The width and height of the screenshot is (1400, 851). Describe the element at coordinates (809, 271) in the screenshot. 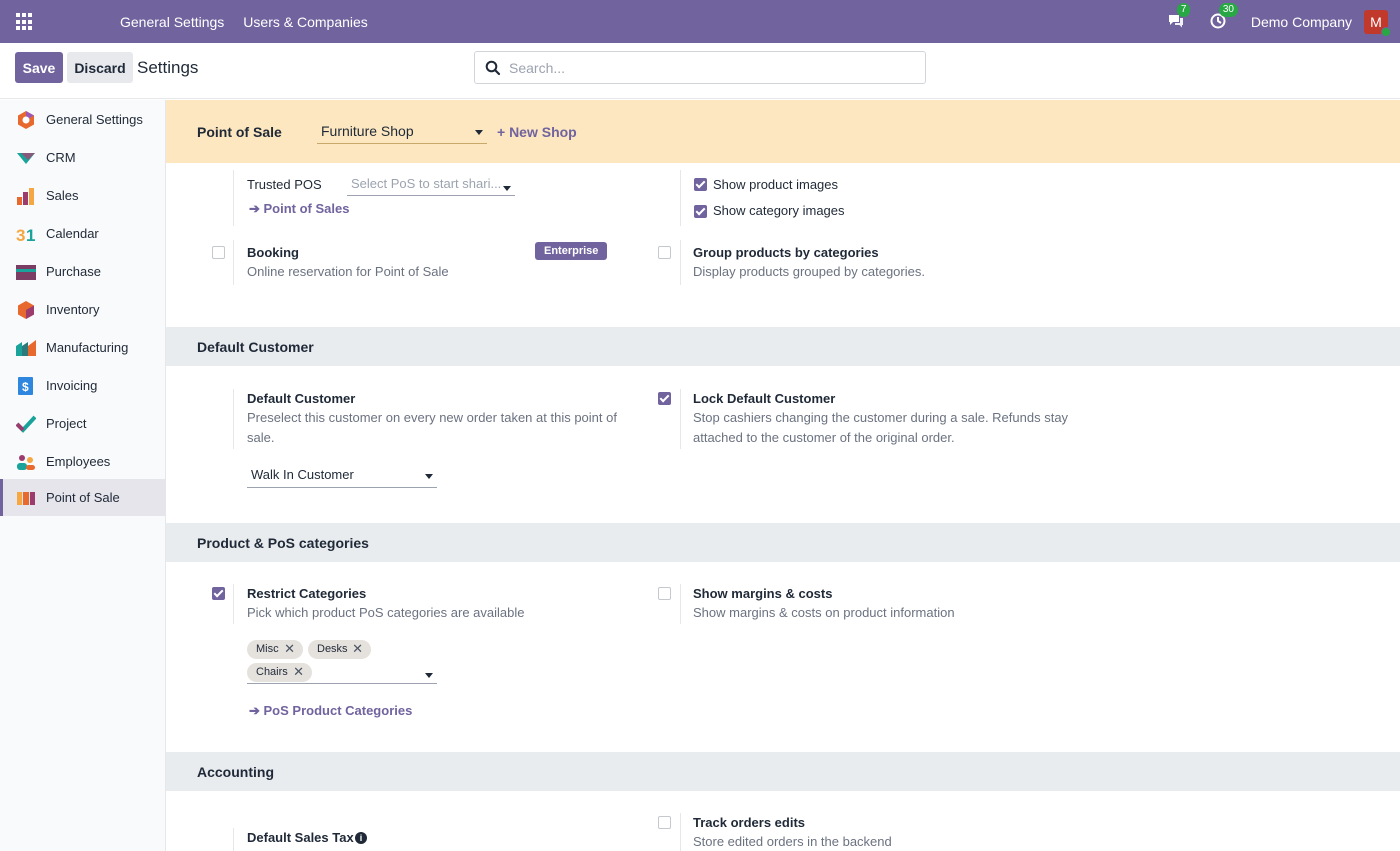

I see `group-products-desc: Display products grouped by categories.` at that location.